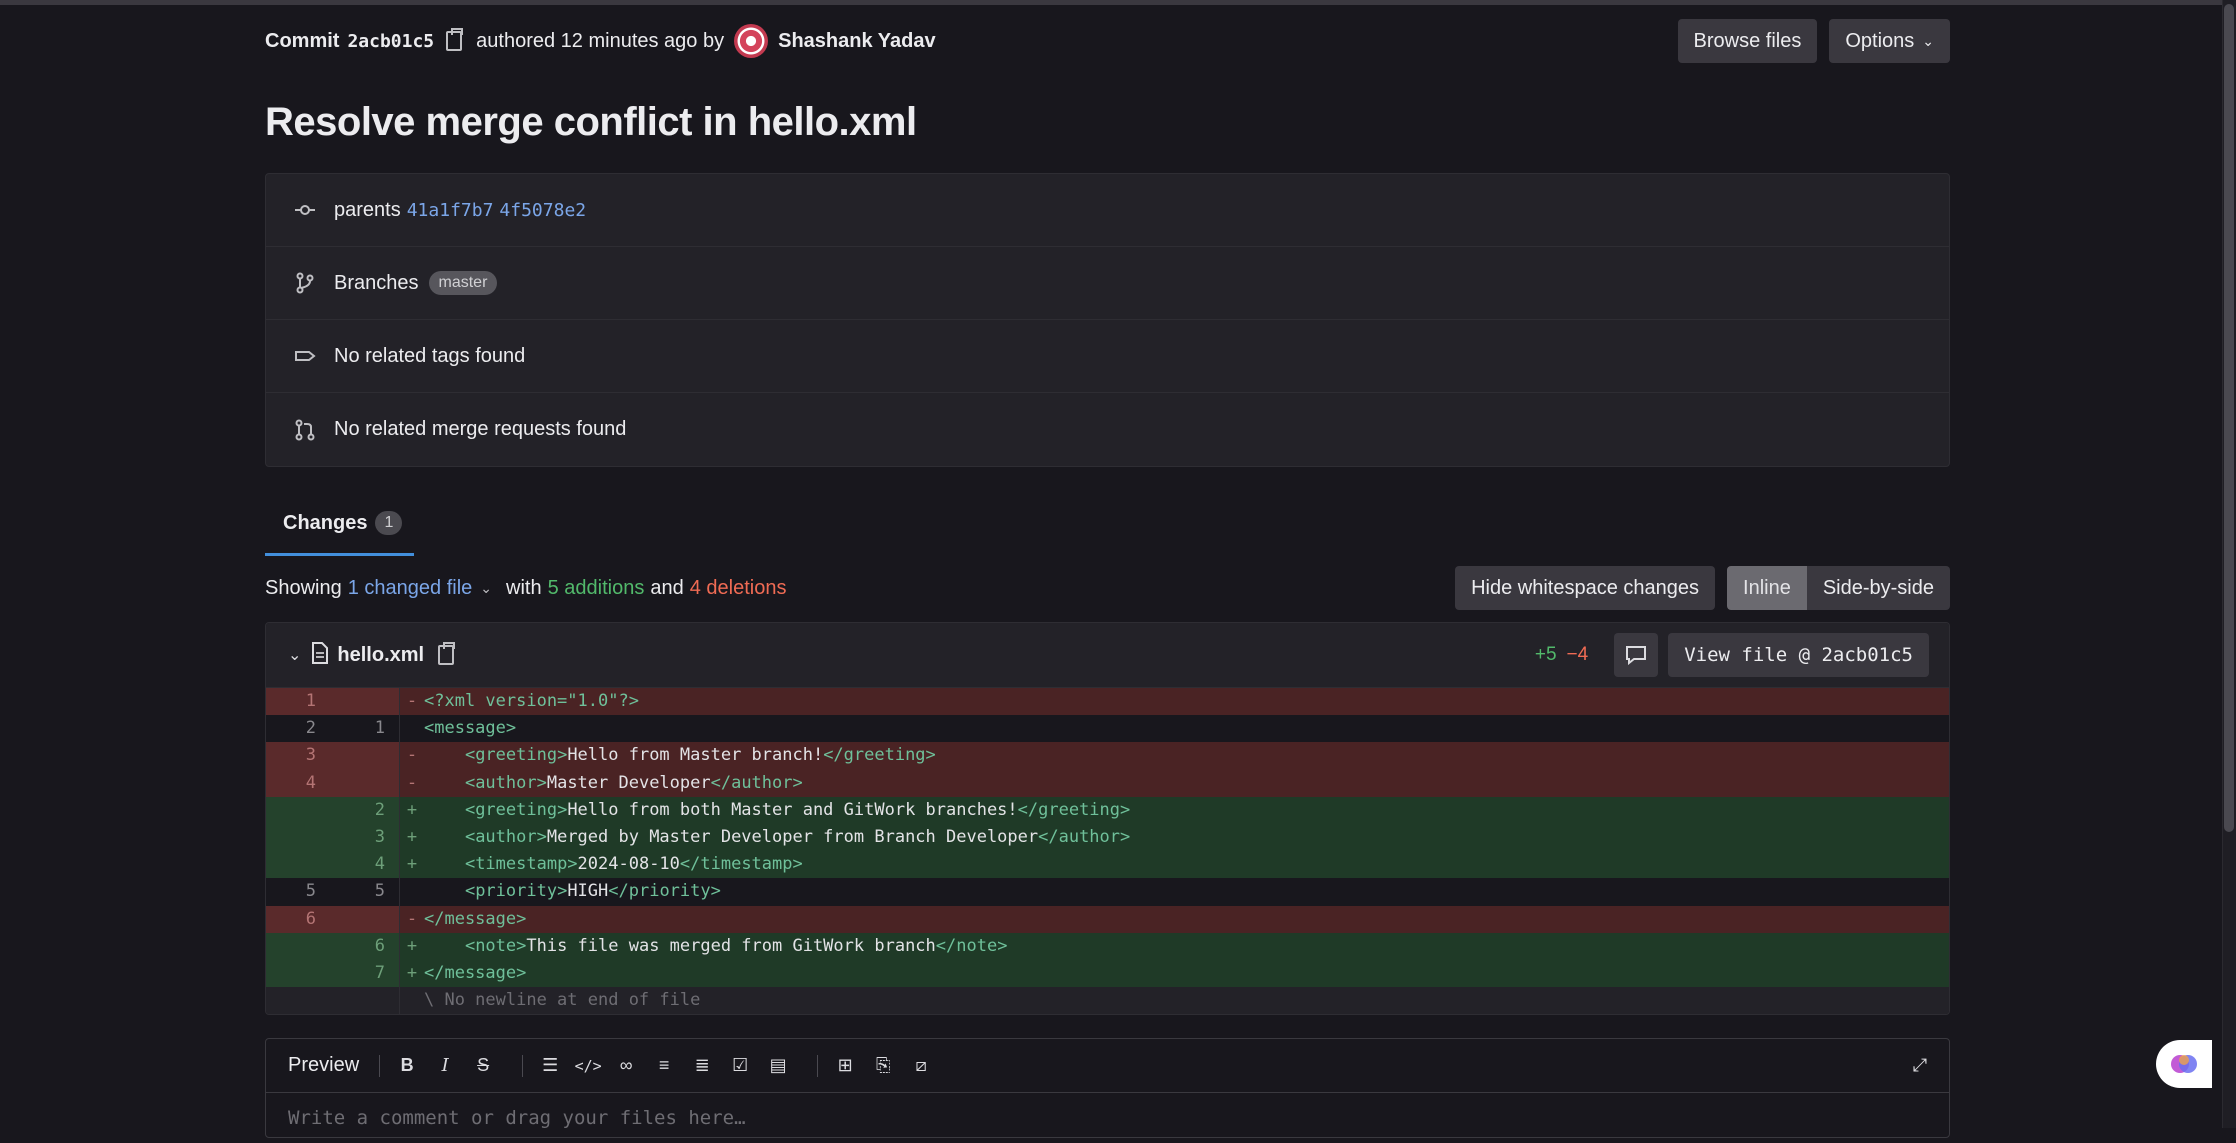 The width and height of the screenshot is (2236, 1143). What do you see at coordinates (294, 655) in the screenshot?
I see `collapse-chevron-icon: ⌄` at bounding box center [294, 655].